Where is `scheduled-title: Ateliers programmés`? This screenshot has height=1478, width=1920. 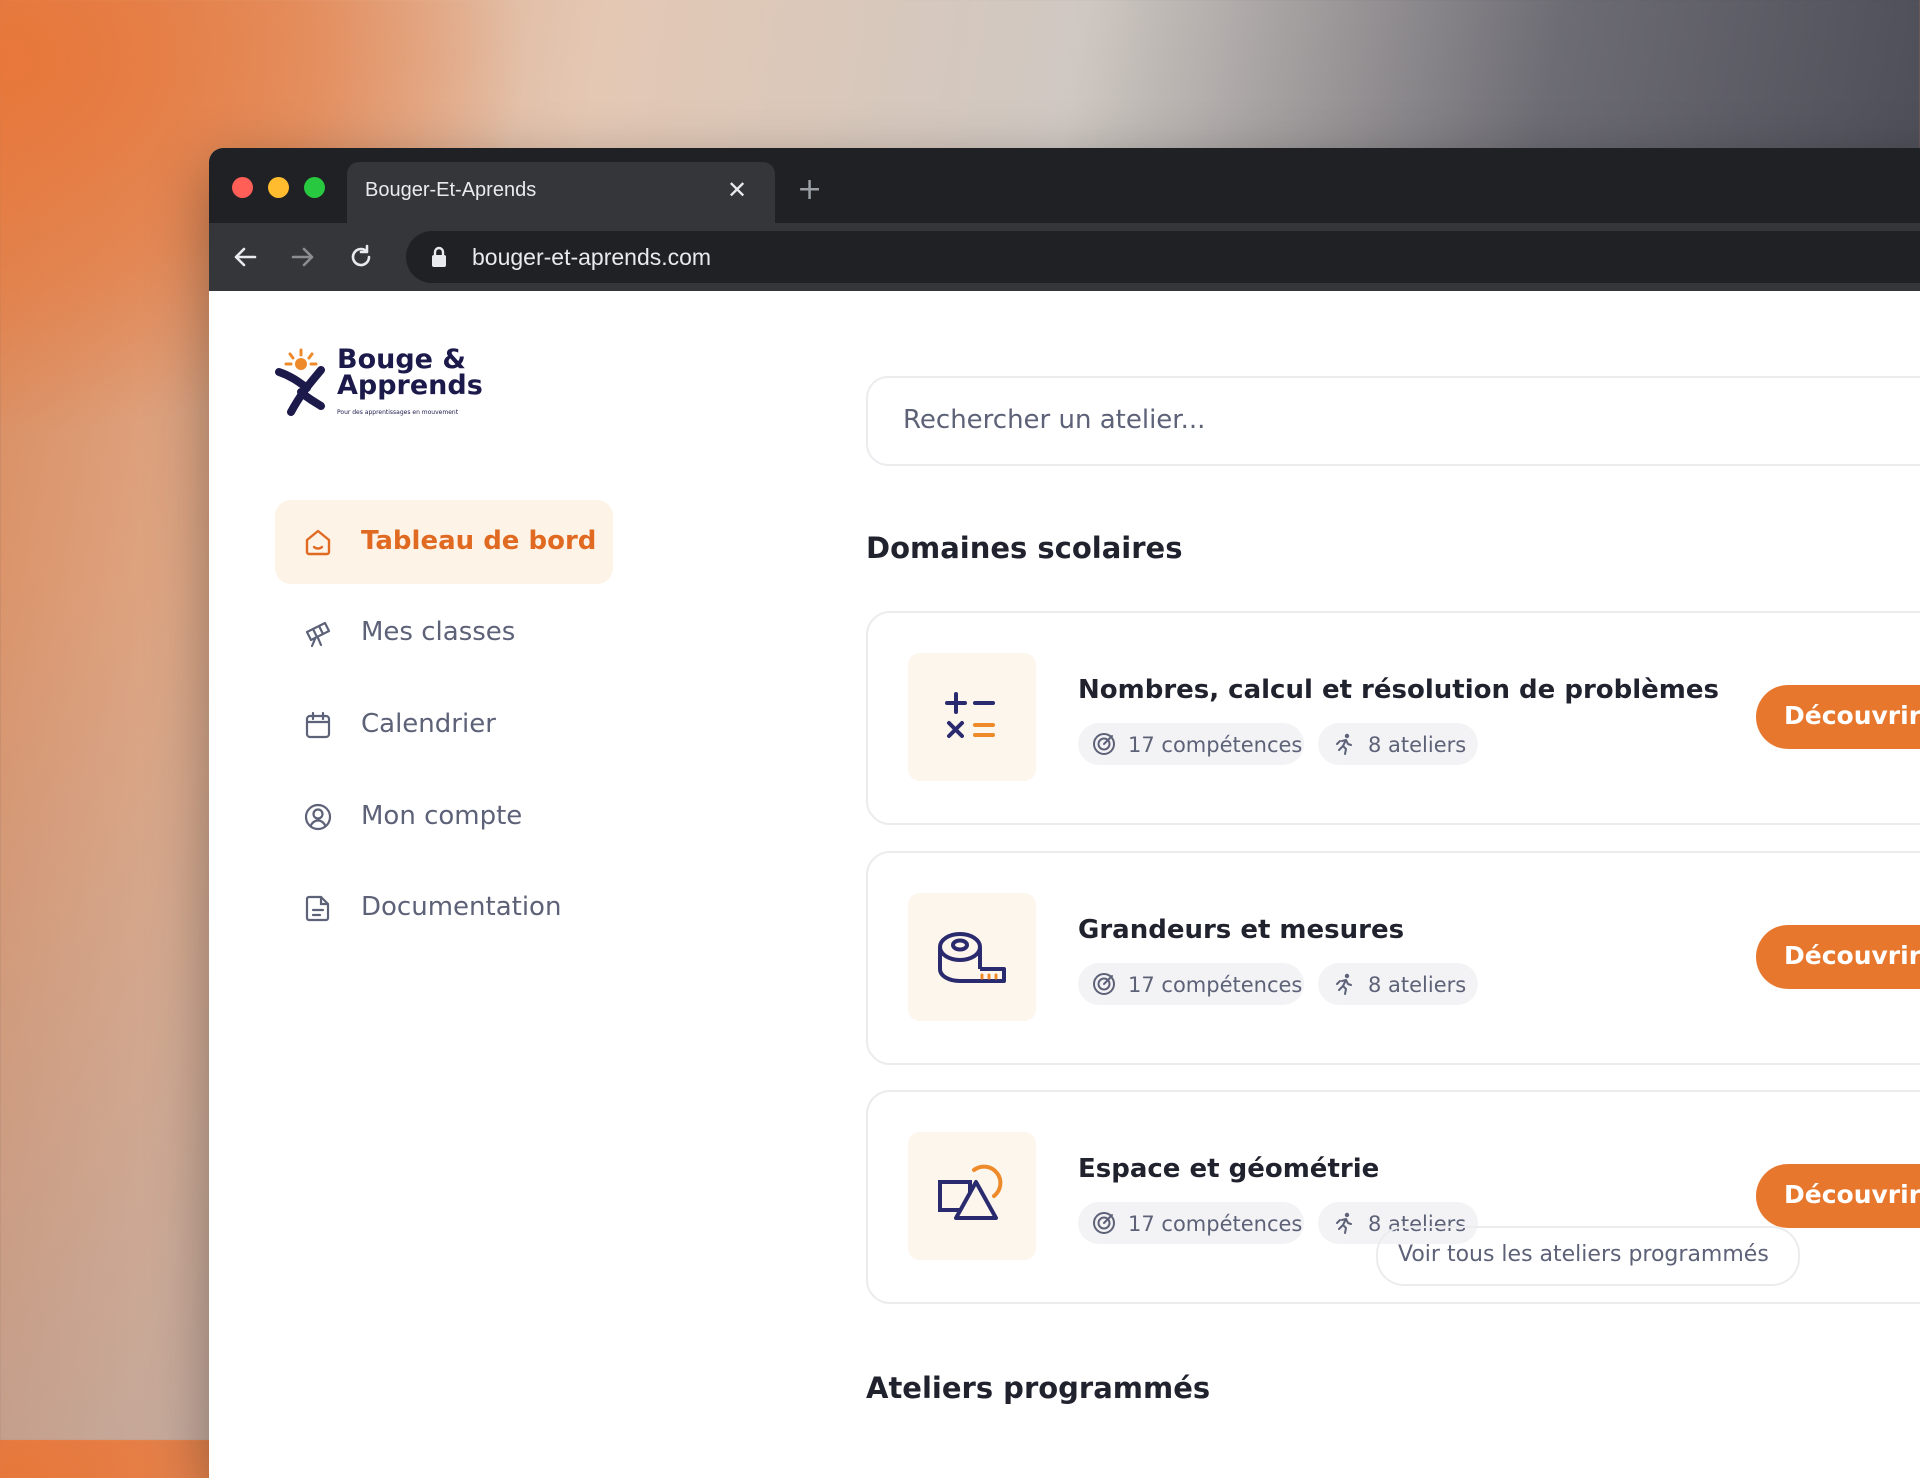 scheduled-title: Ateliers programmés is located at coordinates (1038, 1388).